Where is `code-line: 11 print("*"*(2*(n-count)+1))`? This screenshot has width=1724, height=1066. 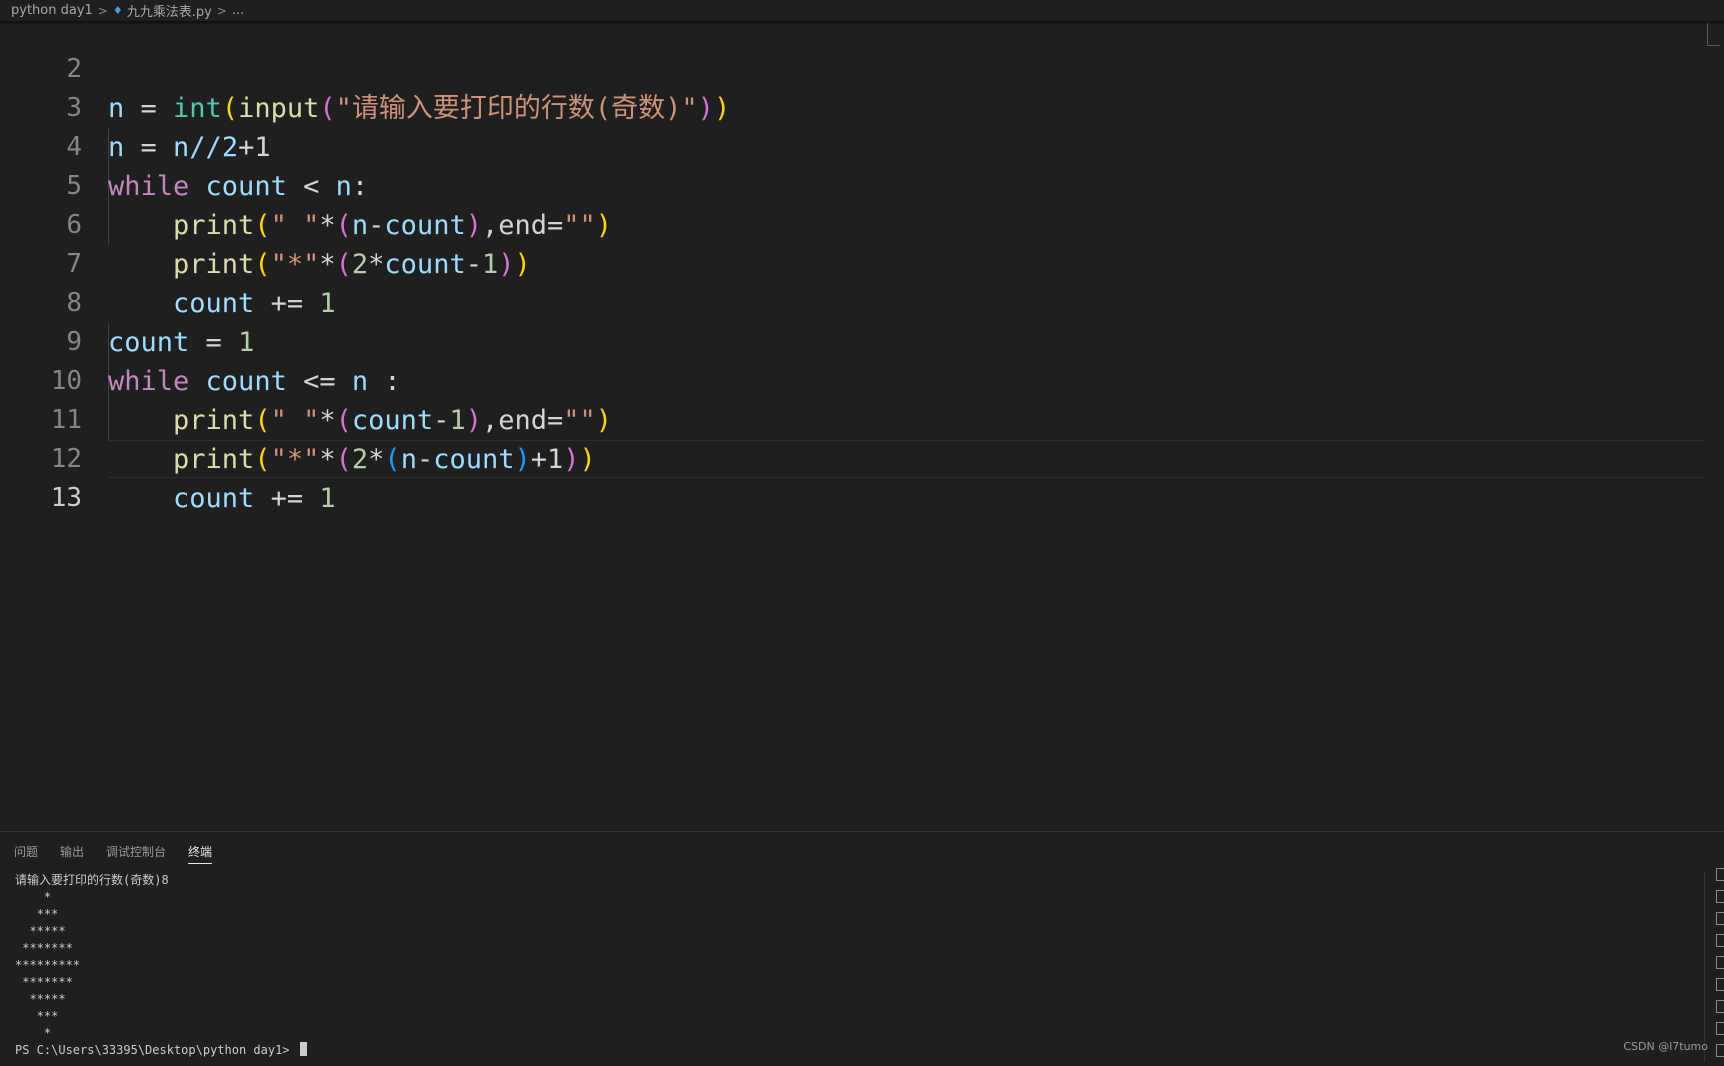 code-line: 11 print("*"*(2*(n-count)+1)) is located at coordinates (852, 418).